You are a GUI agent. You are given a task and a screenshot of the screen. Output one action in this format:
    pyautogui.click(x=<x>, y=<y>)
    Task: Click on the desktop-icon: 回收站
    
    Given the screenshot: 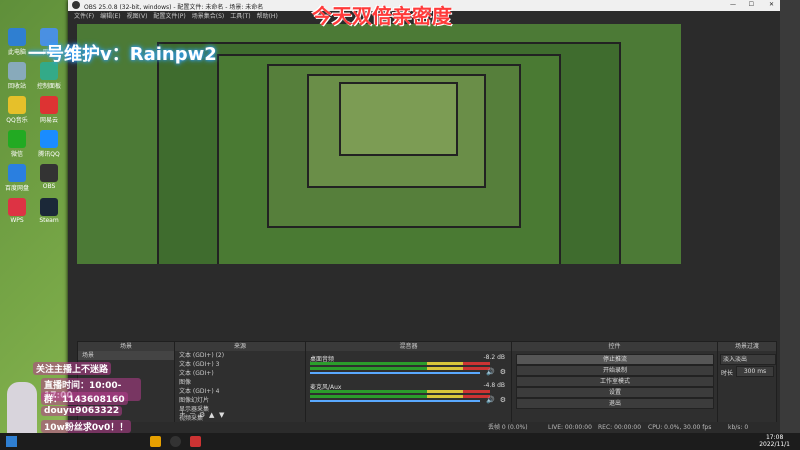 What is the action you would take?
    pyautogui.click(x=17, y=76)
    